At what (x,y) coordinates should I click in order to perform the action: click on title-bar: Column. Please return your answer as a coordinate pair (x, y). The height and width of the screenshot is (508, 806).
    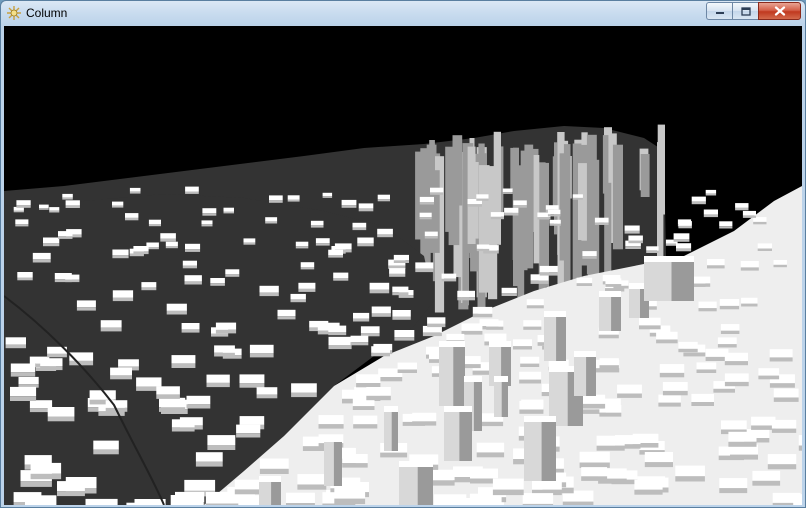
    Looking at the image, I should click on (403, 13).